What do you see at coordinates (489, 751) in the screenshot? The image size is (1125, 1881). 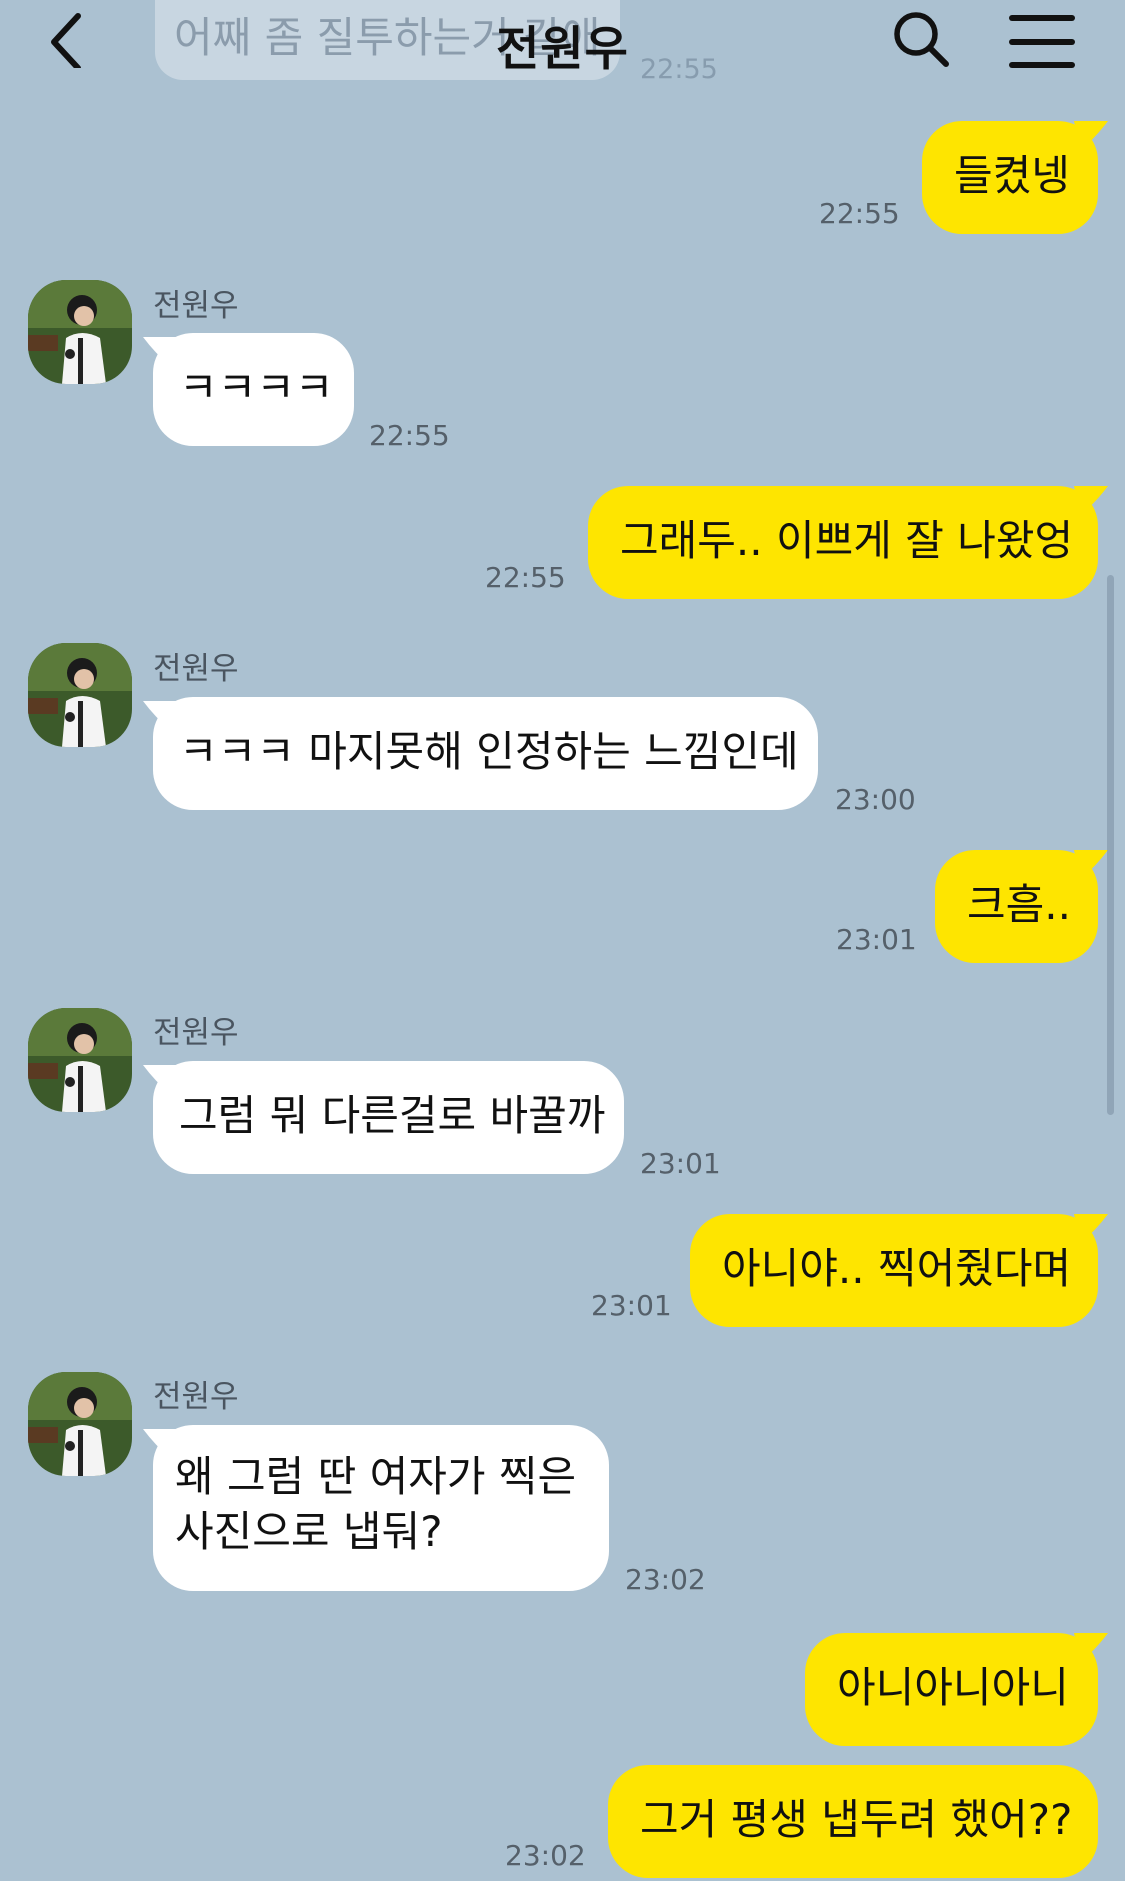 I see `message-text: ㅋㅋㅋ 마지못해 인정하는 느낌인데` at bounding box center [489, 751].